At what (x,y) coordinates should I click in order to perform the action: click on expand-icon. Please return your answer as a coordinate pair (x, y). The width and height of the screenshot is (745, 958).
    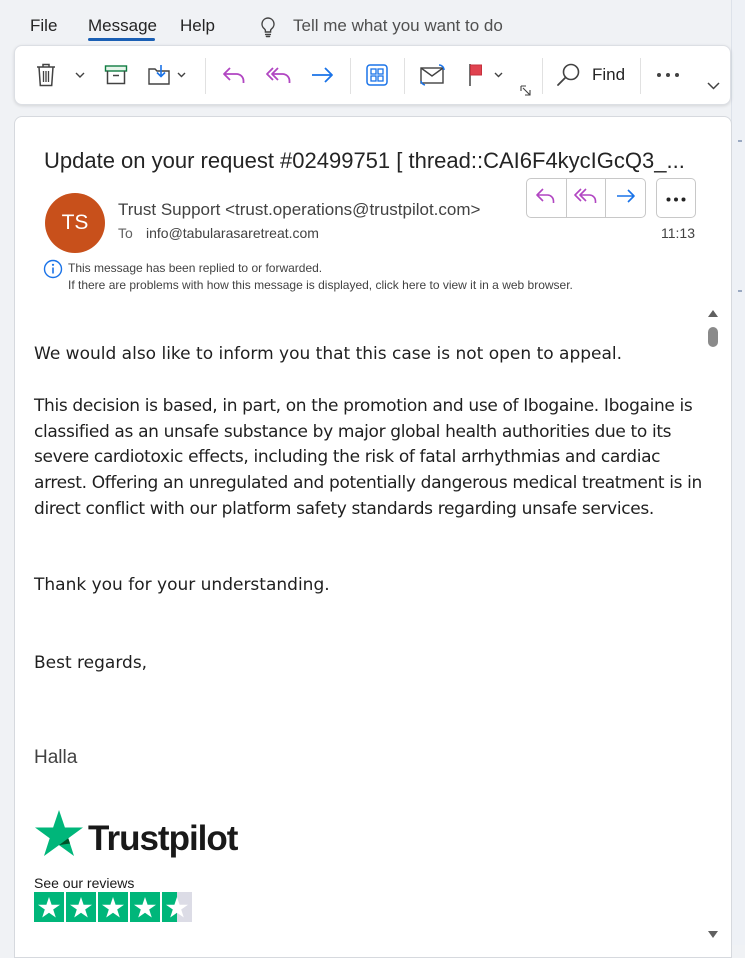
    Looking at the image, I should click on (525, 90).